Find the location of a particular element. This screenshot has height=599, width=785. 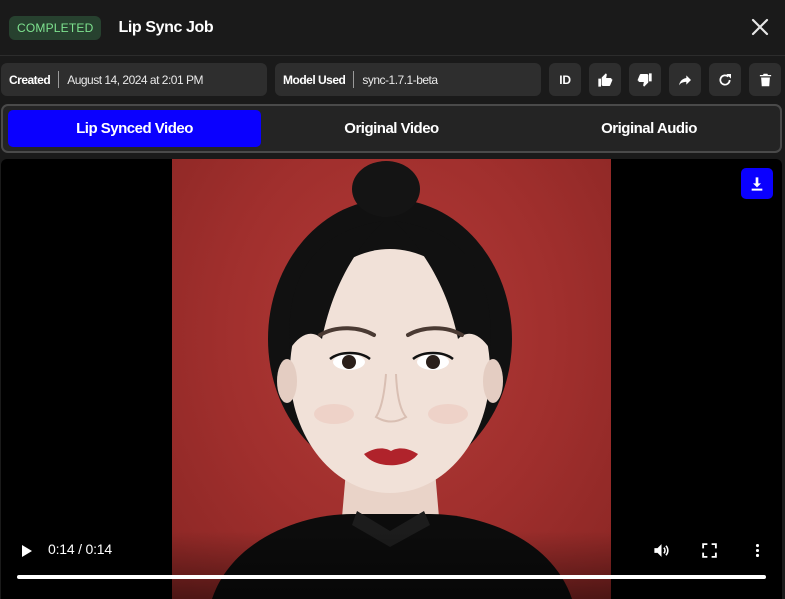

created-label: Created is located at coordinates (30, 79).